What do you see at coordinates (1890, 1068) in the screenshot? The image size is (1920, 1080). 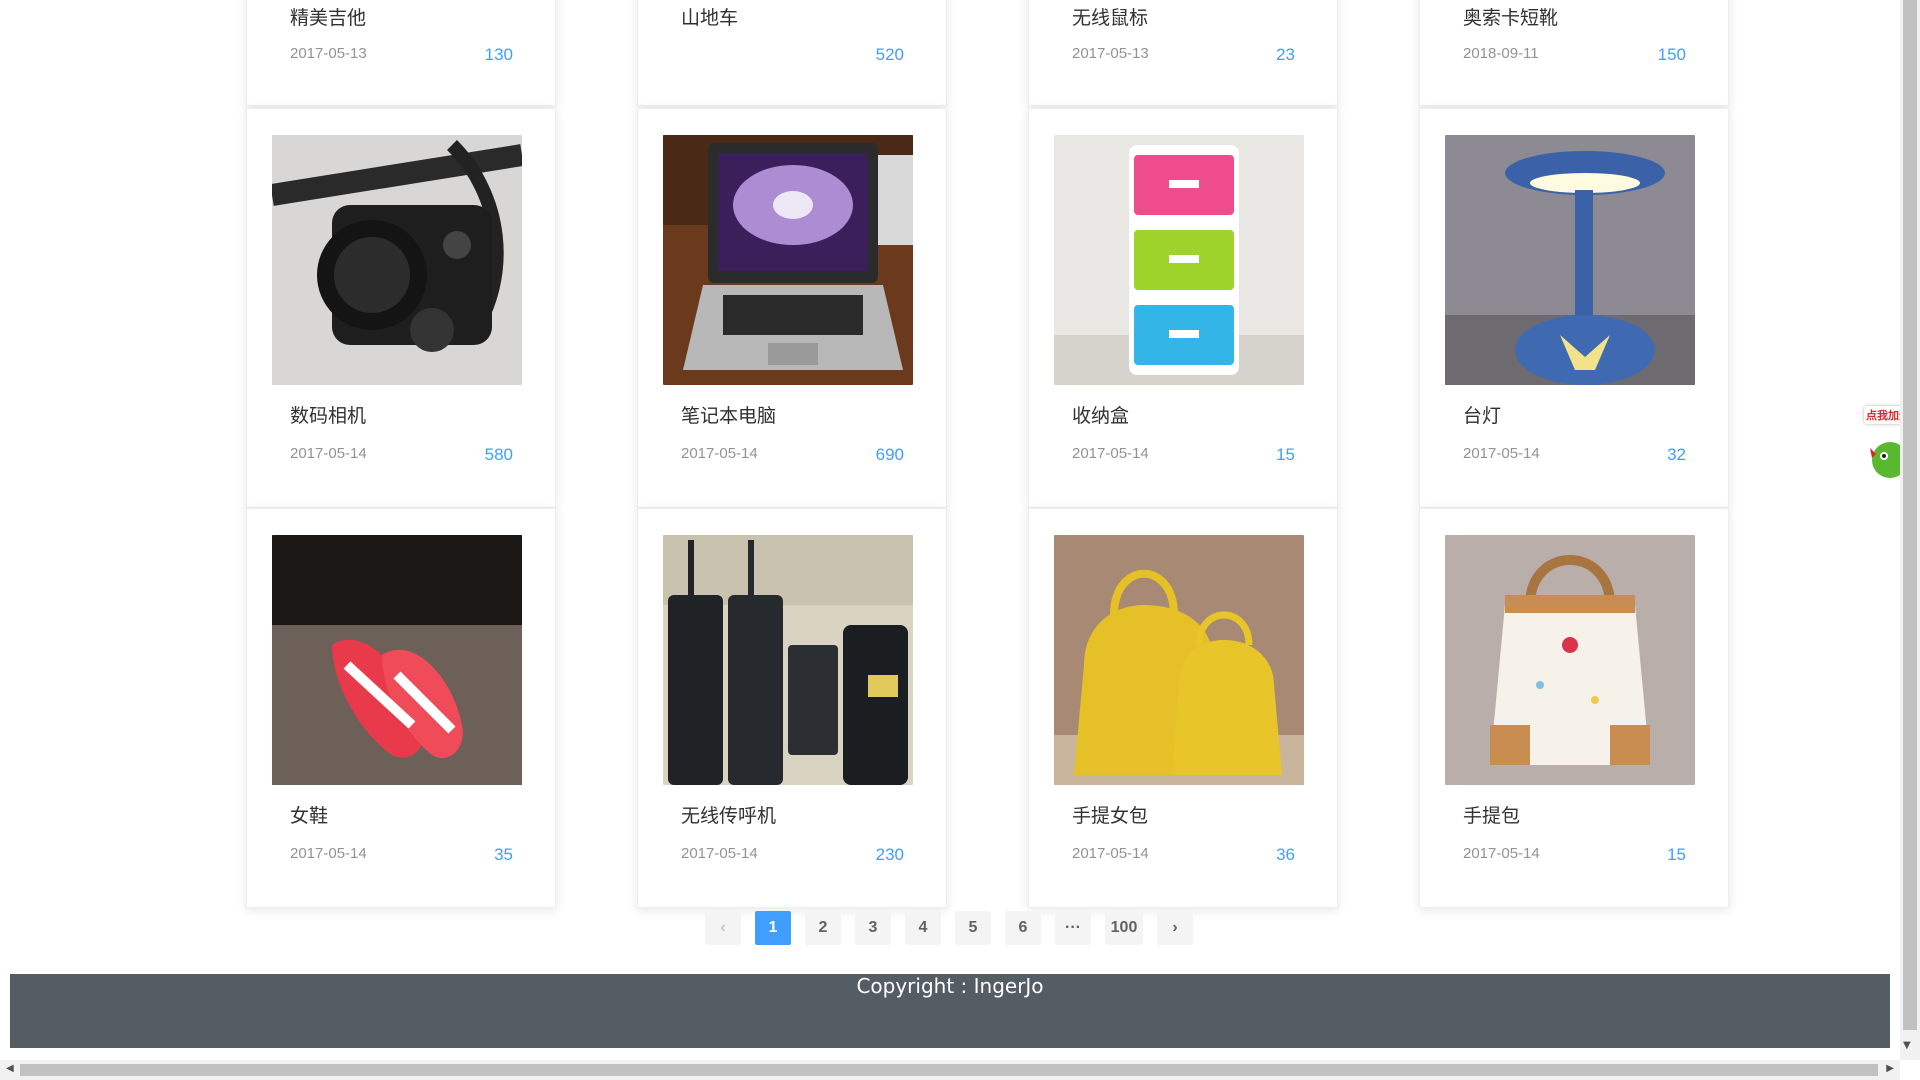 I see `scroll-right-arrow-icon: ▶` at bounding box center [1890, 1068].